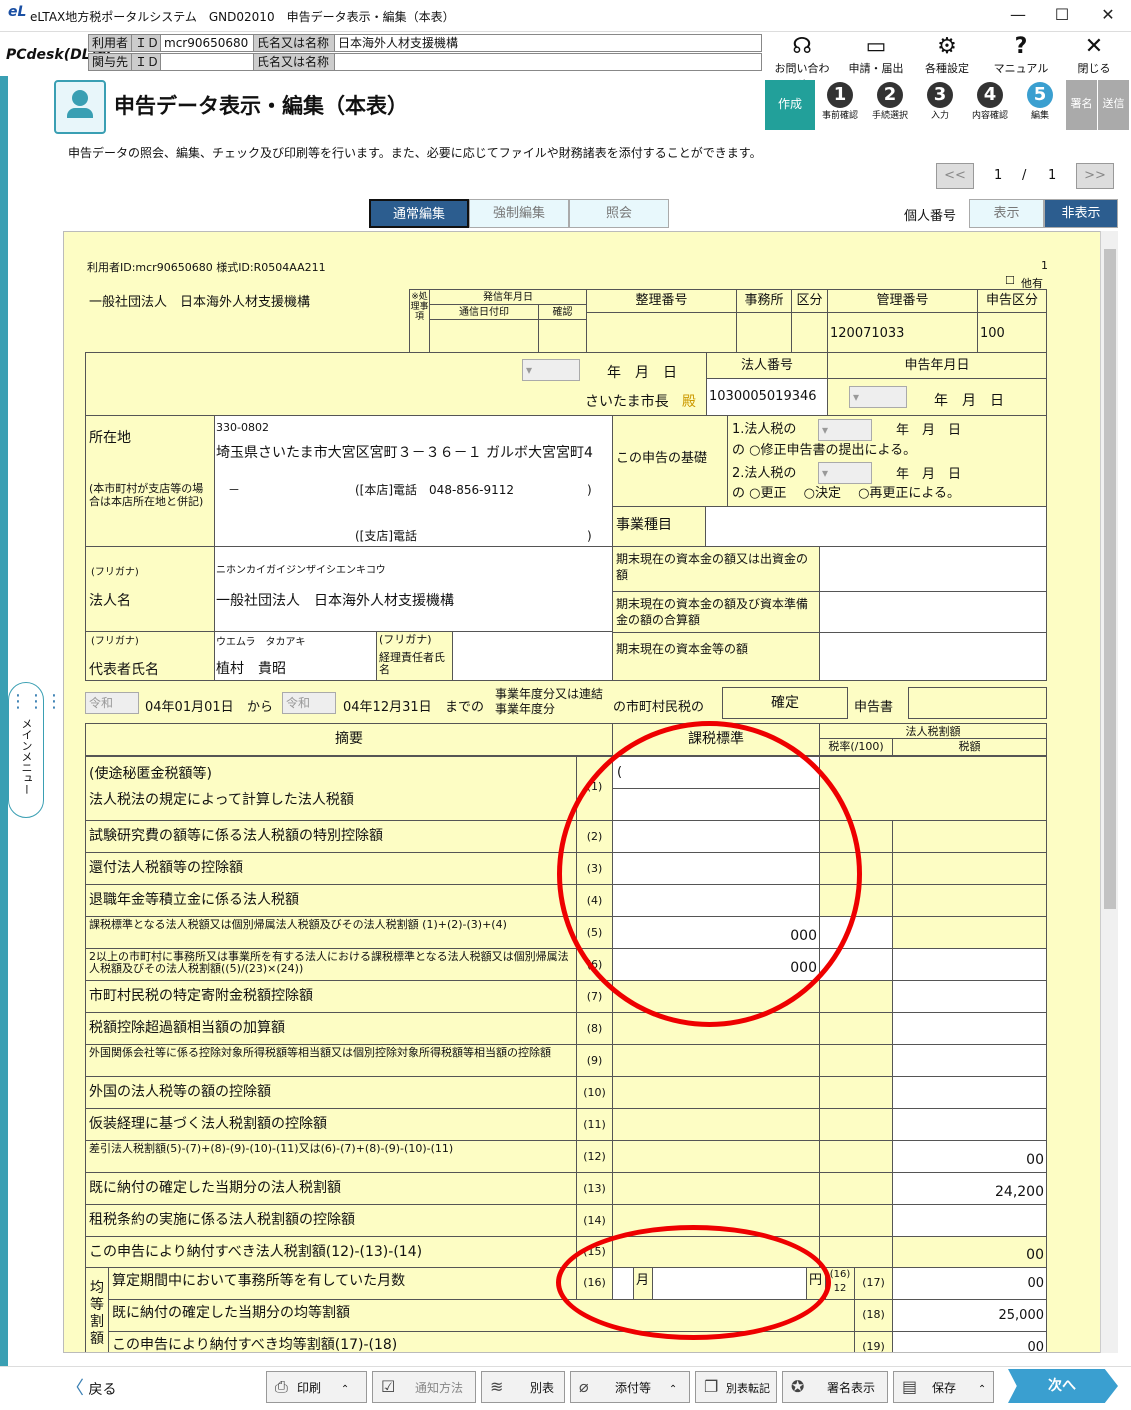 The height and width of the screenshot is (1410, 1131). I want to click on shinkokusho-box, so click(977, 703).